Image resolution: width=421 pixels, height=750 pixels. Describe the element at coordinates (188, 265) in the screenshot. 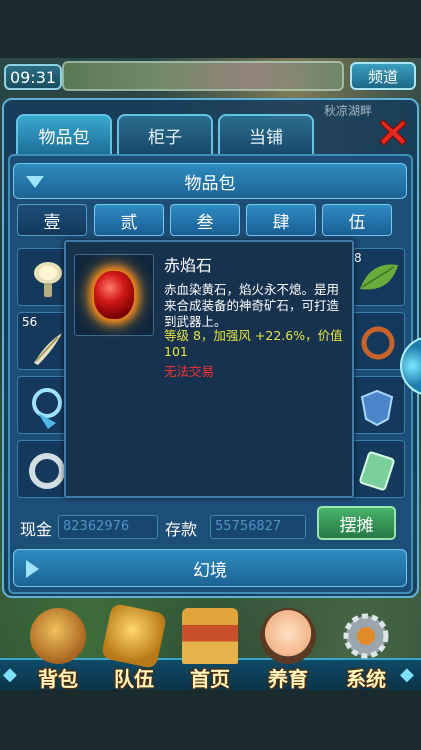

I see `item-name: 赤焰石` at that location.